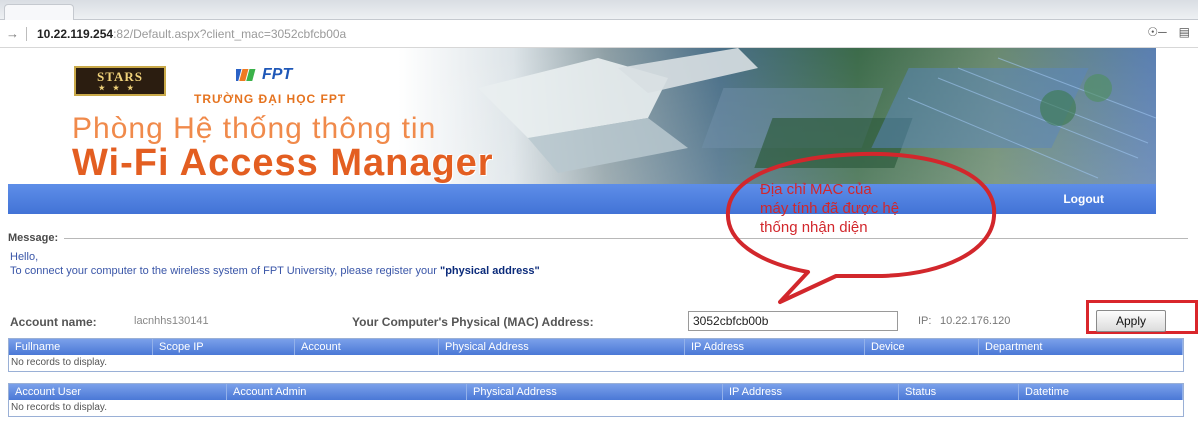 This screenshot has height=446, width=1198. I want to click on url-path: :82/Default.aspx?client_mac=3052cbfcb00a, so click(230, 33).